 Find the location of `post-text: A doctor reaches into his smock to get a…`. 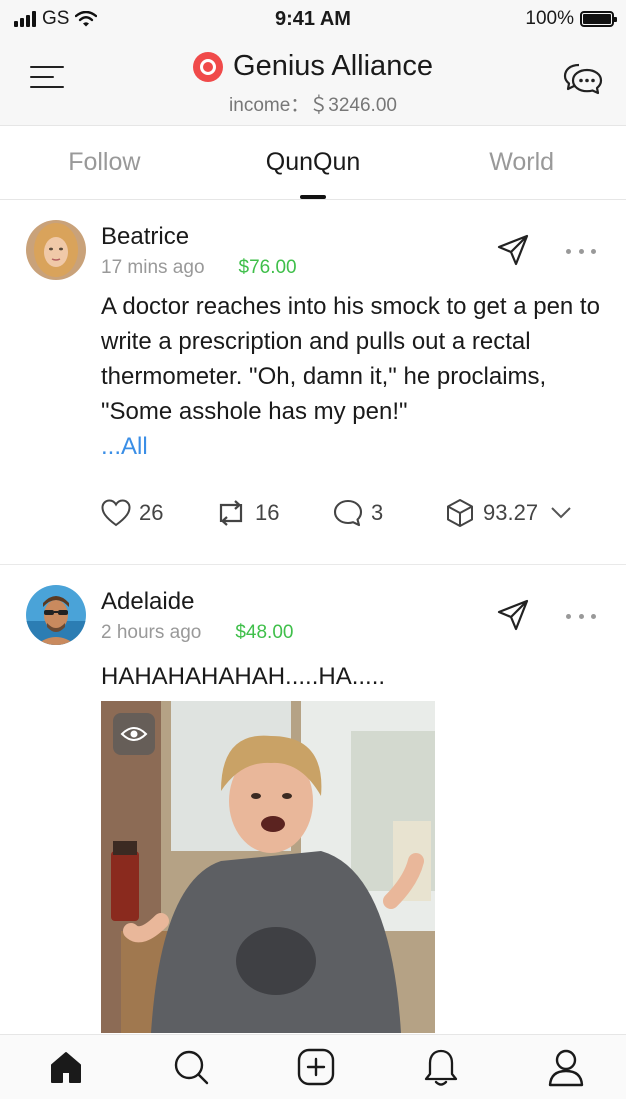

post-text: A doctor reaches into his smock to get a… is located at coordinates (351, 376).